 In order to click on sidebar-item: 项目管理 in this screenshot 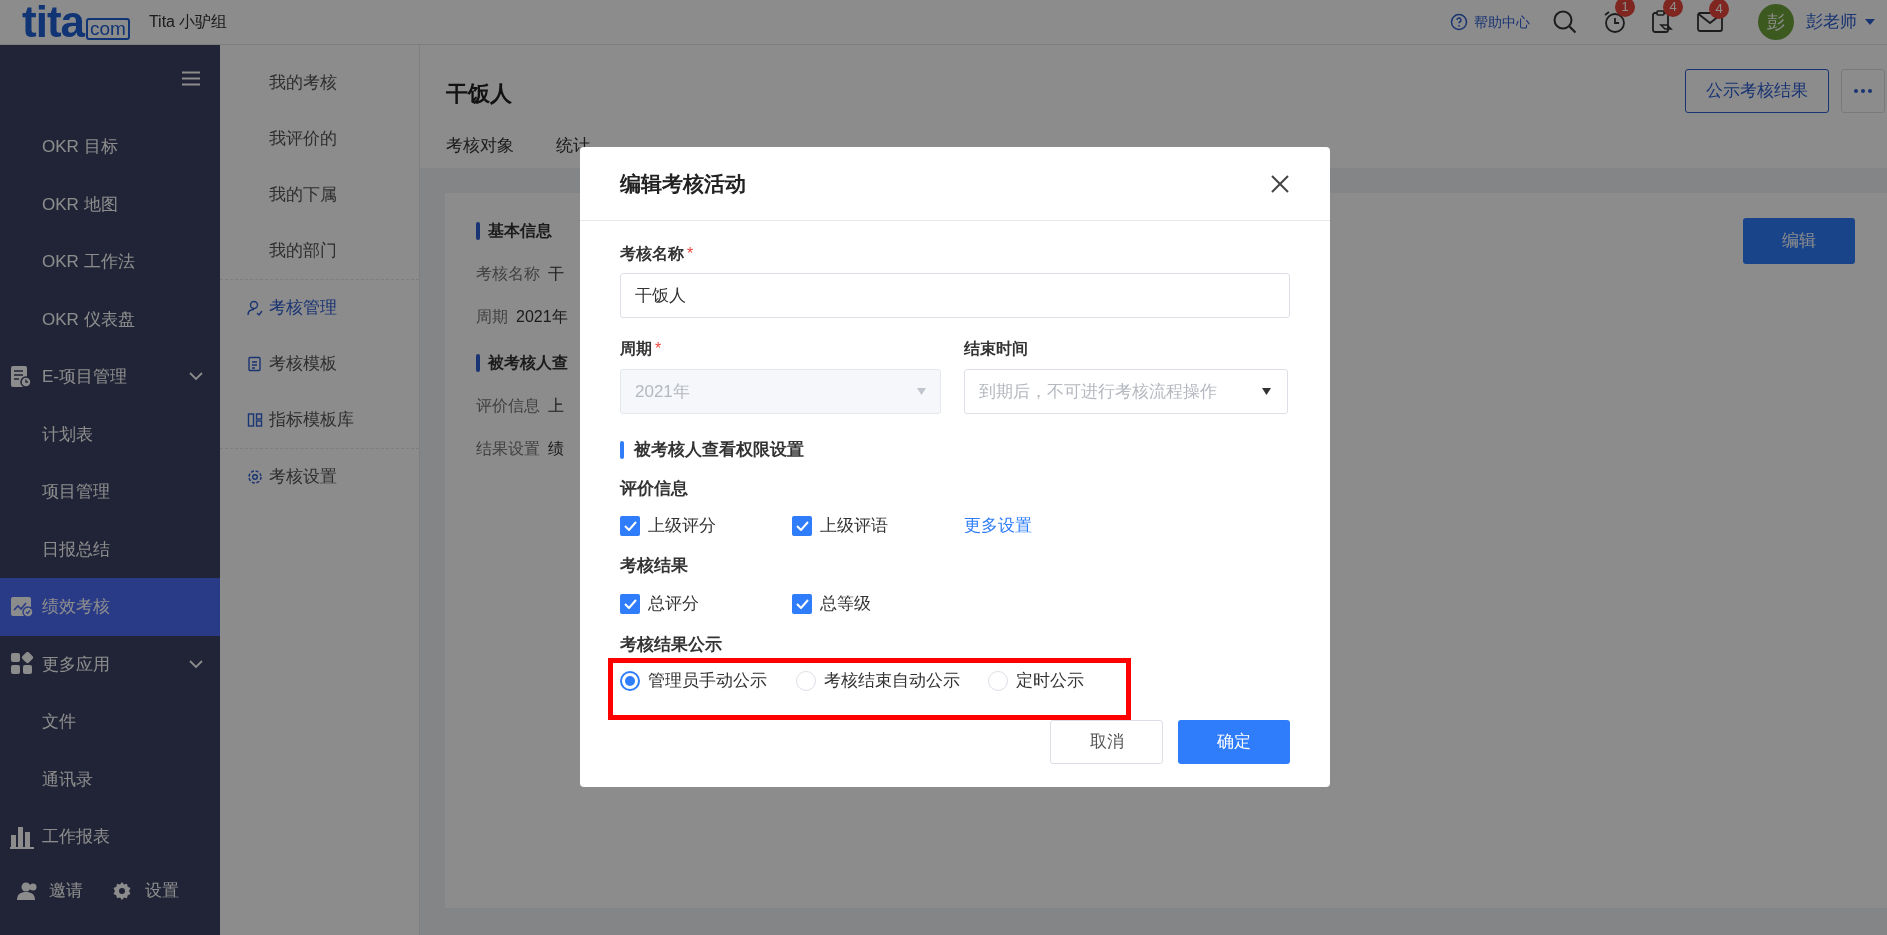, I will do `click(110, 492)`.